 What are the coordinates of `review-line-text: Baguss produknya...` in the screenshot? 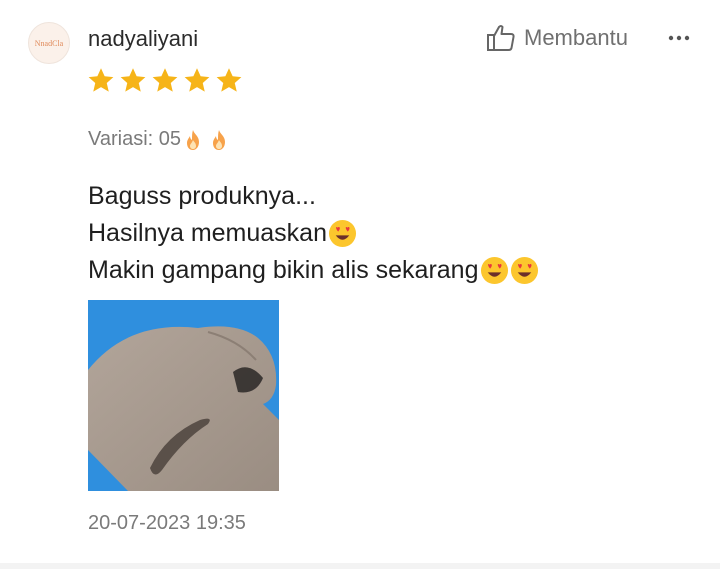 It's located at (202, 196).